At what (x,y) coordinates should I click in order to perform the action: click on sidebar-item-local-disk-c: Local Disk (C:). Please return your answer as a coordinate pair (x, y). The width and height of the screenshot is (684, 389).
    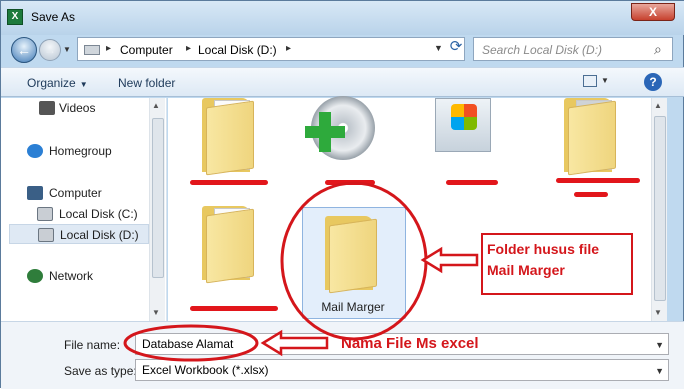
    Looking at the image, I should click on (76, 214).